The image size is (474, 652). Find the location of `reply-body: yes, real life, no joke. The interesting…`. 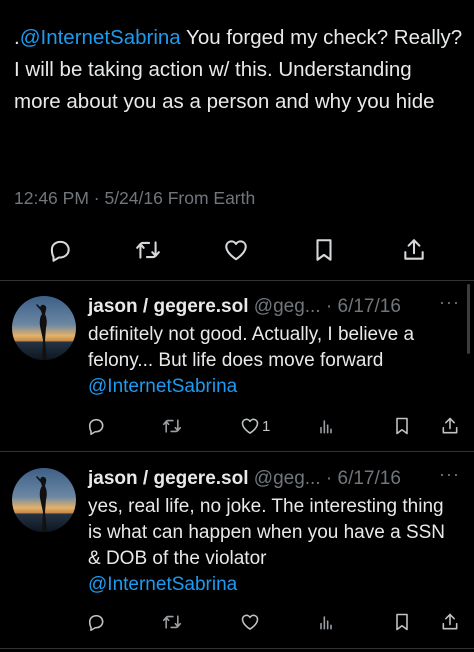

reply-body: yes, real life, no joke. The interesting… is located at coordinates (267, 532).